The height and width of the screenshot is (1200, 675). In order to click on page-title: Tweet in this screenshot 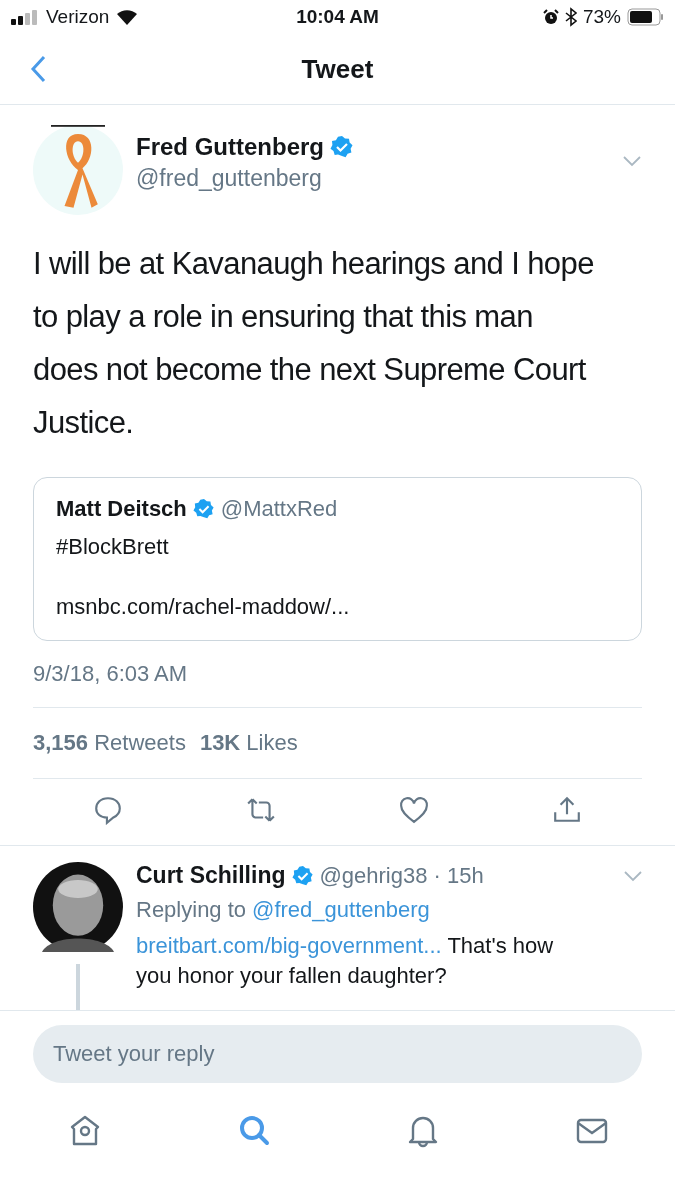, I will do `click(337, 69)`.